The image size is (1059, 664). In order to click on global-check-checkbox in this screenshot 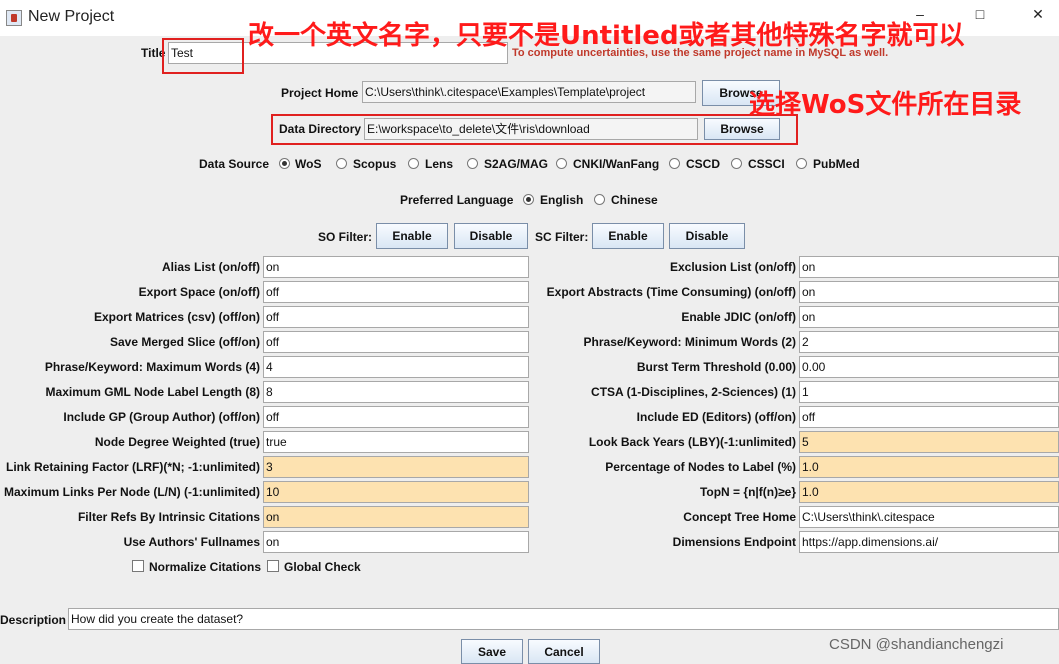, I will do `click(273, 566)`.